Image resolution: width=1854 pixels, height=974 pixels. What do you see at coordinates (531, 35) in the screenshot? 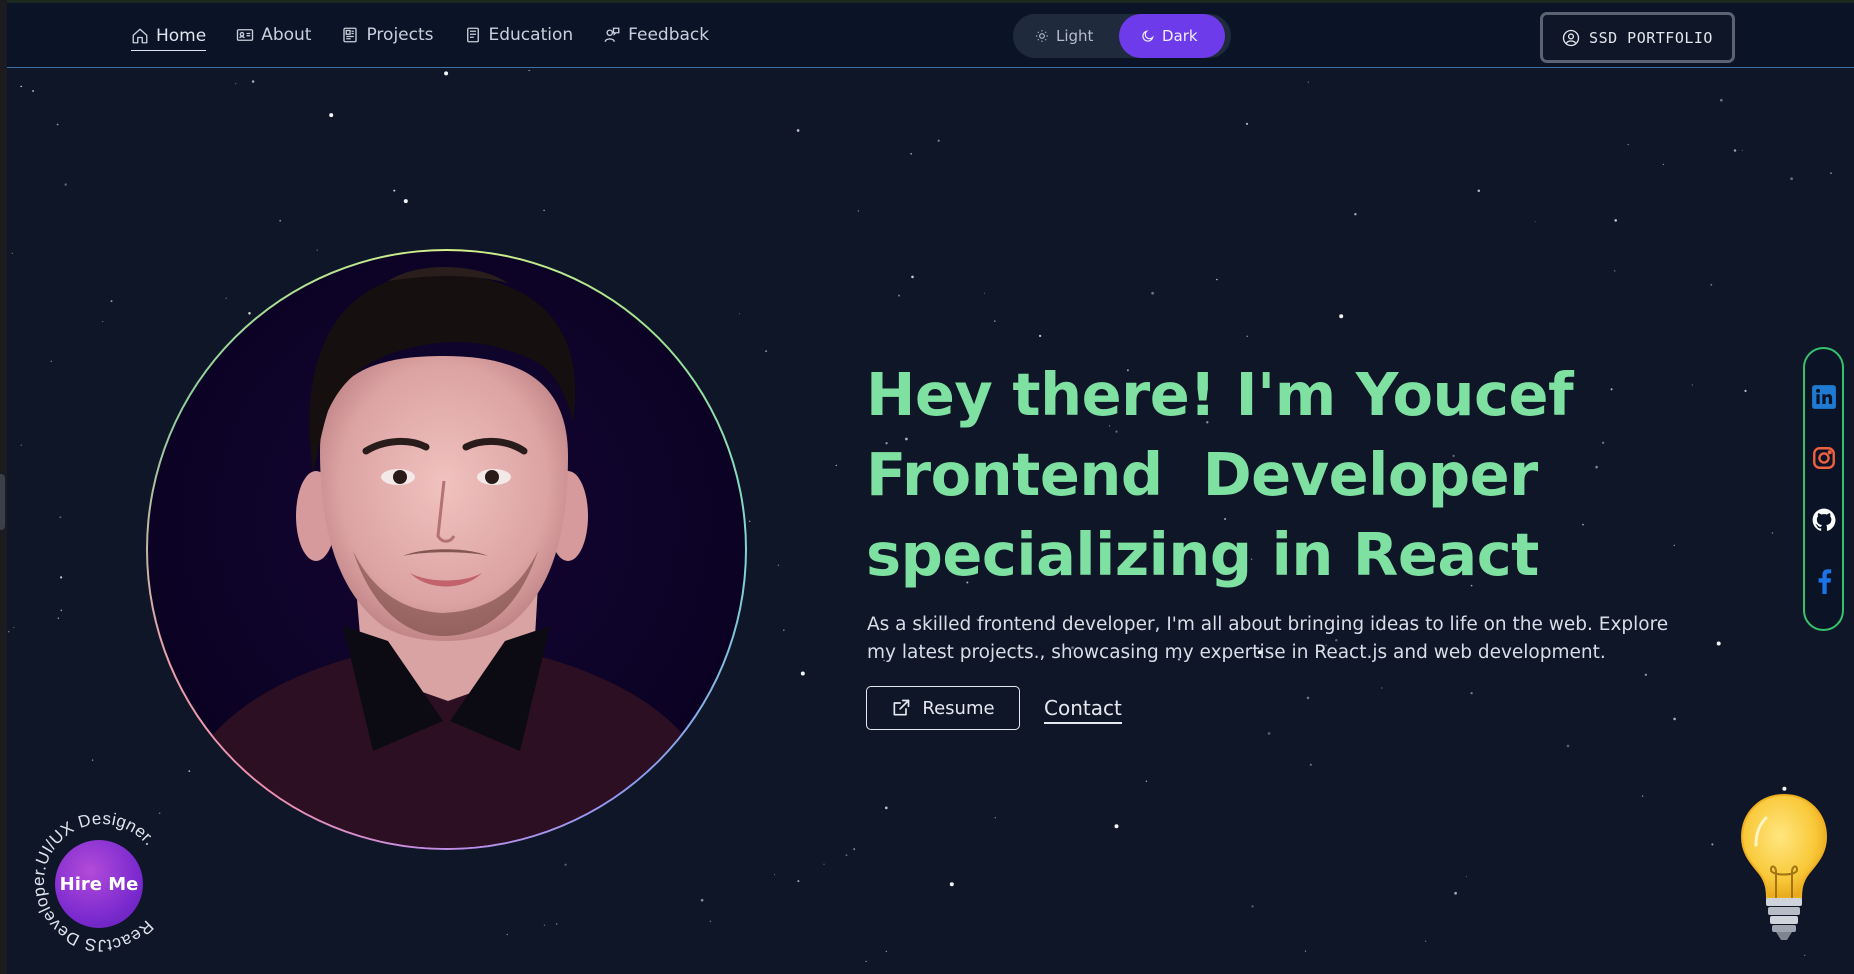
I see `nav-label: Education` at bounding box center [531, 35].